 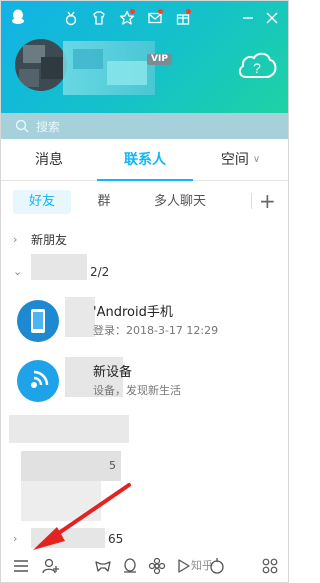 I want to click on divider, so click(x=251, y=201).